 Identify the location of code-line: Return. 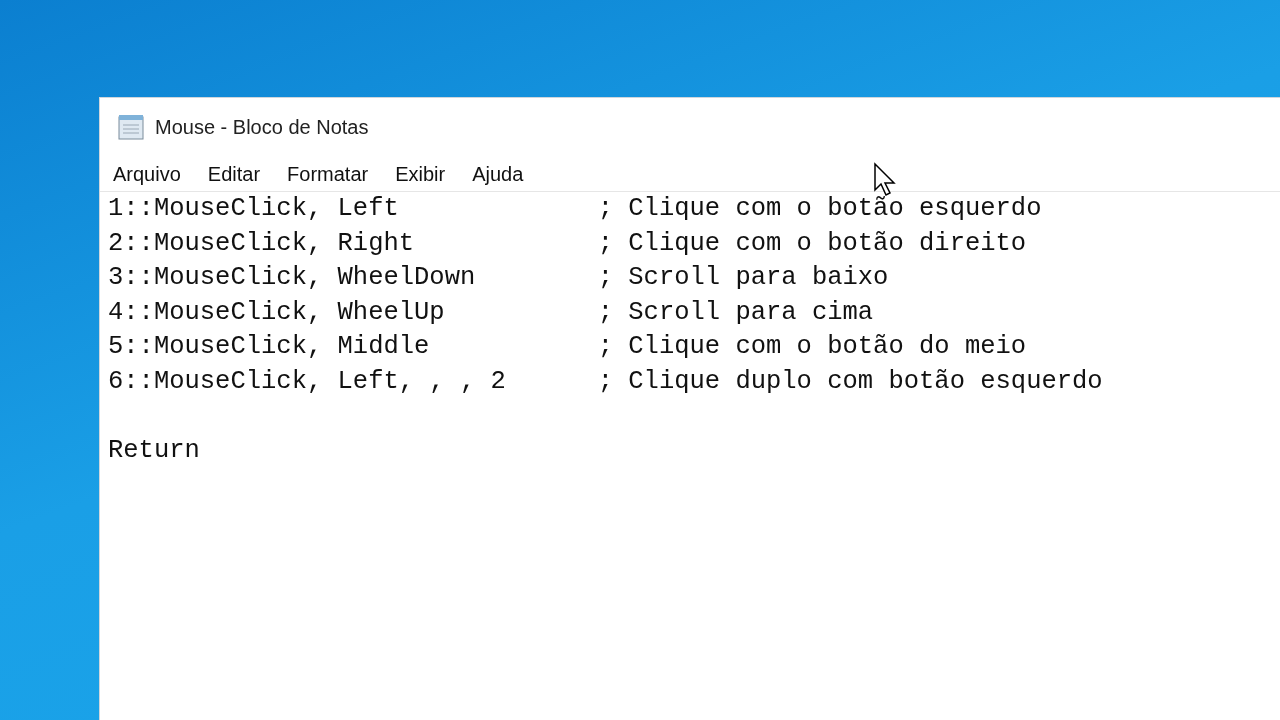
(154, 450).